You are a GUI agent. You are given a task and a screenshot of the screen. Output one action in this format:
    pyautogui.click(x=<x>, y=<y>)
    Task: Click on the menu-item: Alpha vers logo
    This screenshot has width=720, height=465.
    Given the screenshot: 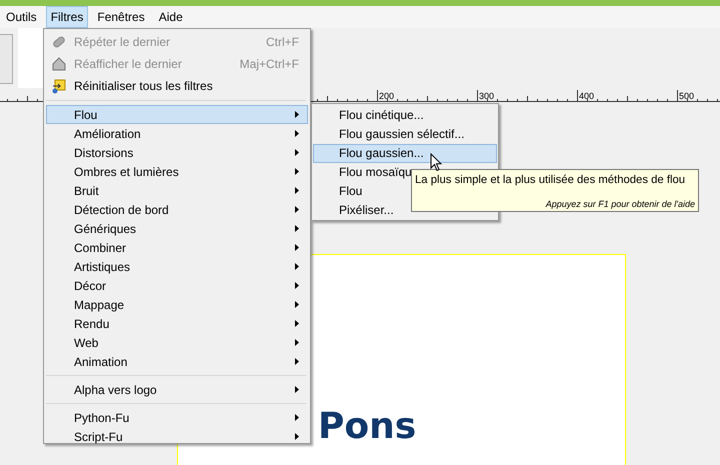 What is the action you would take?
    pyautogui.click(x=177, y=389)
    